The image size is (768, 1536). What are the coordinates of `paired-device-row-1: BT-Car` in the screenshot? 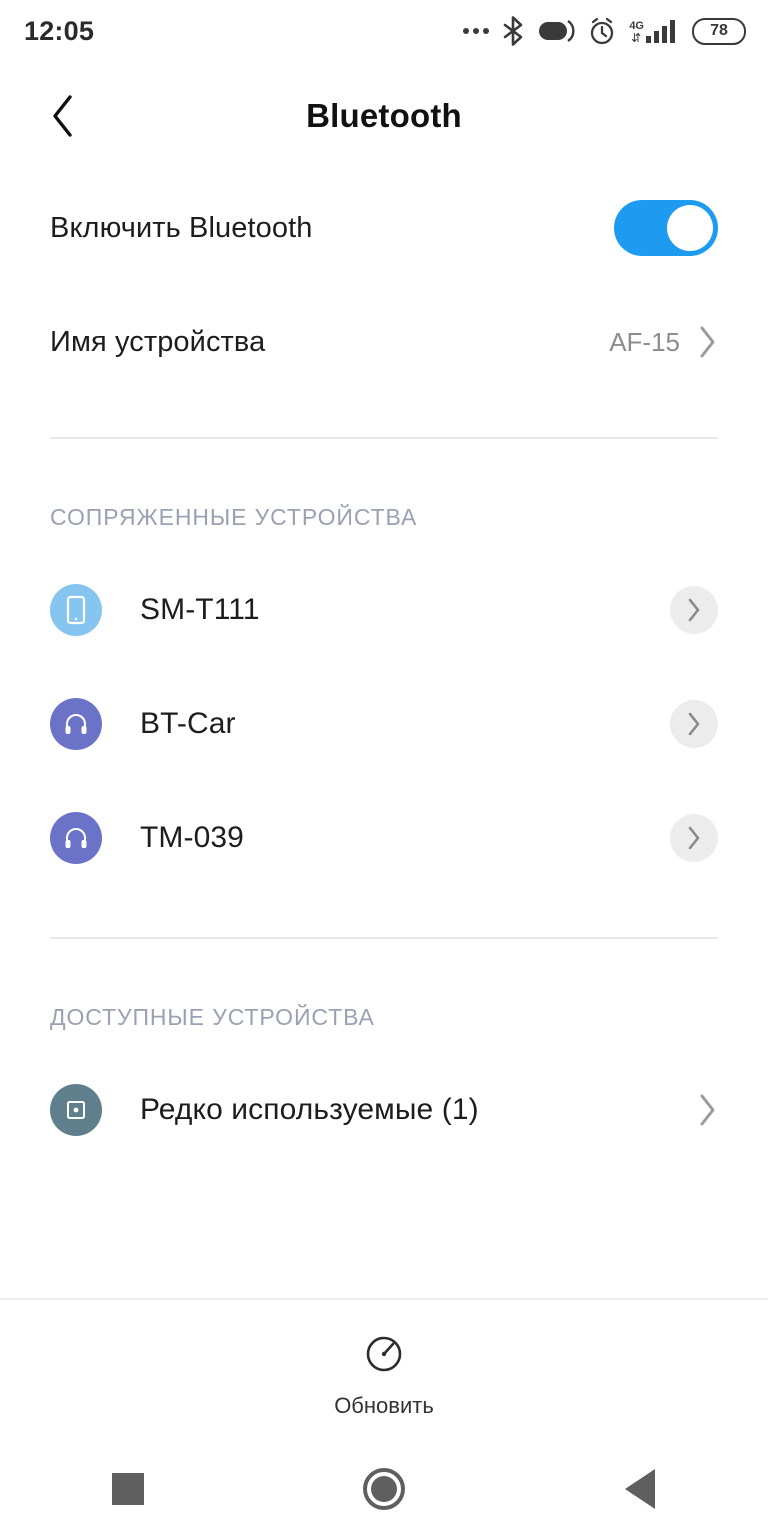 It's located at (384, 724).